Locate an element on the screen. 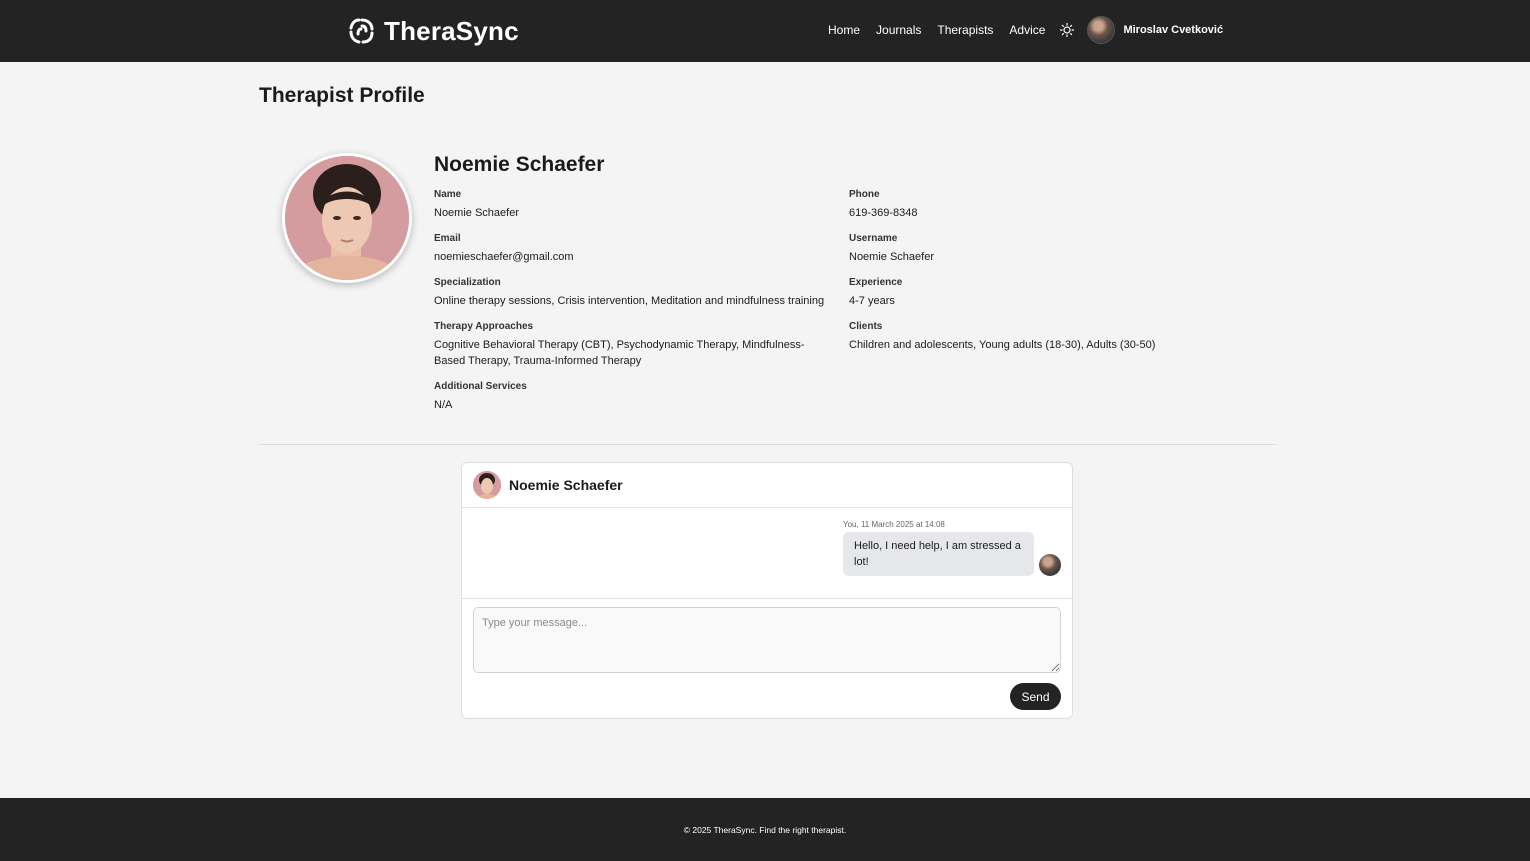  nav-journals: Journals is located at coordinates (898, 30).